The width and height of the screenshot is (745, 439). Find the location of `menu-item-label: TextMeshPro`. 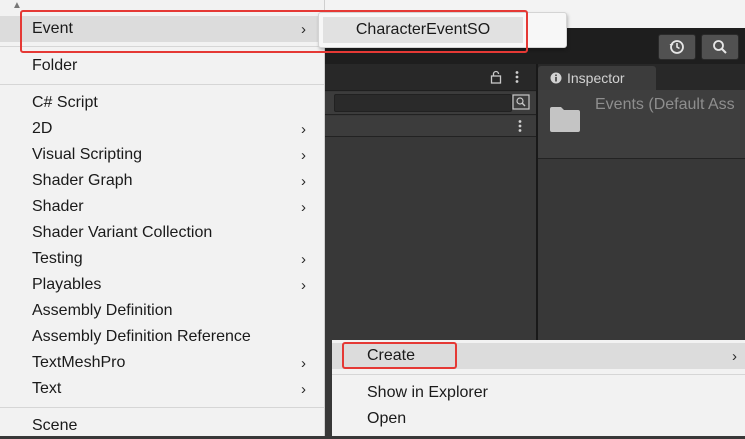

menu-item-label: TextMeshPro is located at coordinates (79, 362).